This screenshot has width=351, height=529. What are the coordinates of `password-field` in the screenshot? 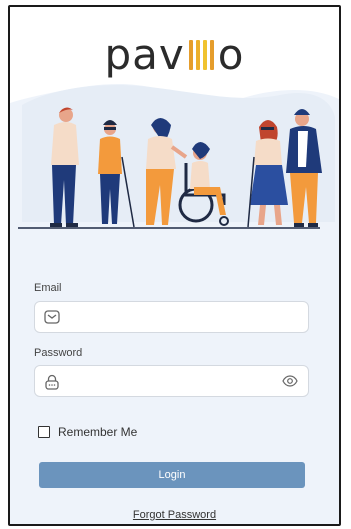 It's located at (171, 381).